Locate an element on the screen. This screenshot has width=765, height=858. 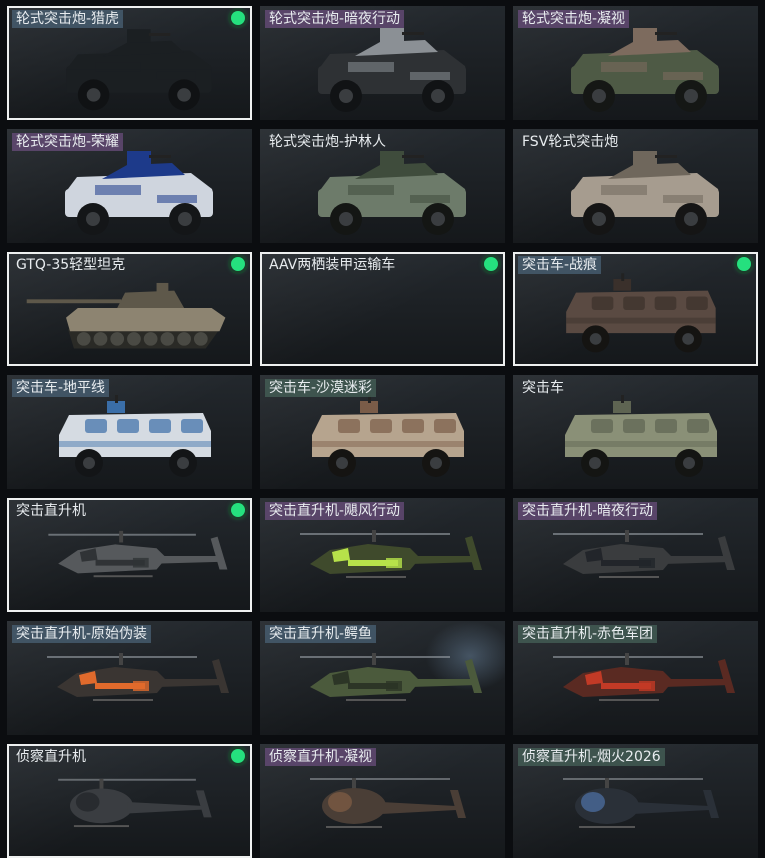
vehicle-skin-card: AAV两栖装甲运输车 is located at coordinates (382, 309).